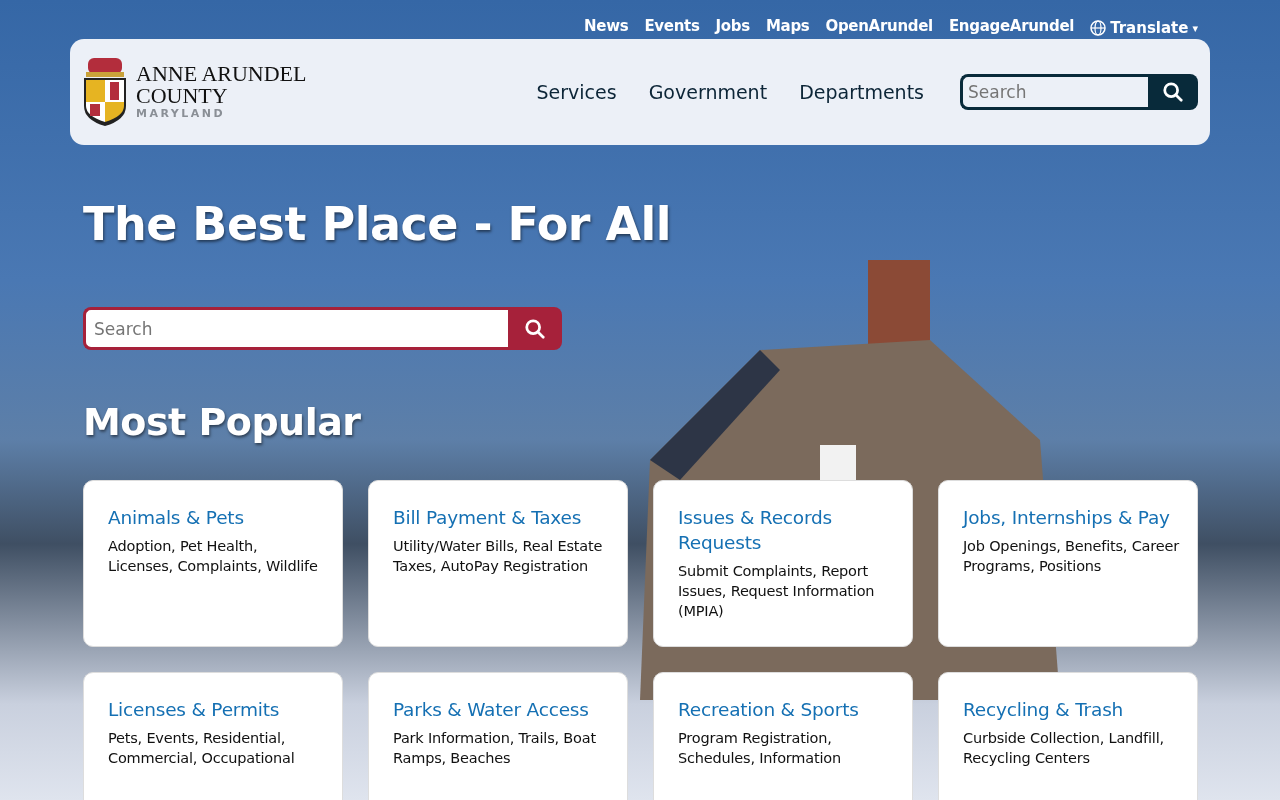 Image resolution: width=1280 pixels, height=800 pixels. I want to click on section-heading: Most Popular, so click(222, 422).